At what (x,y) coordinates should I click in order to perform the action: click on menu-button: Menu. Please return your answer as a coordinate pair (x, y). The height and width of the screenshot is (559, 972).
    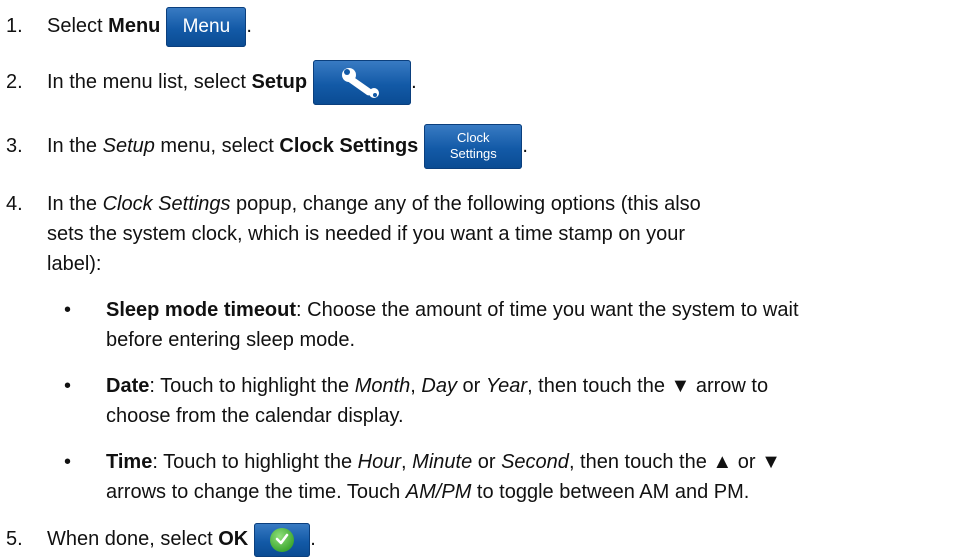
    Looking at the image, I should click on (206, 26).